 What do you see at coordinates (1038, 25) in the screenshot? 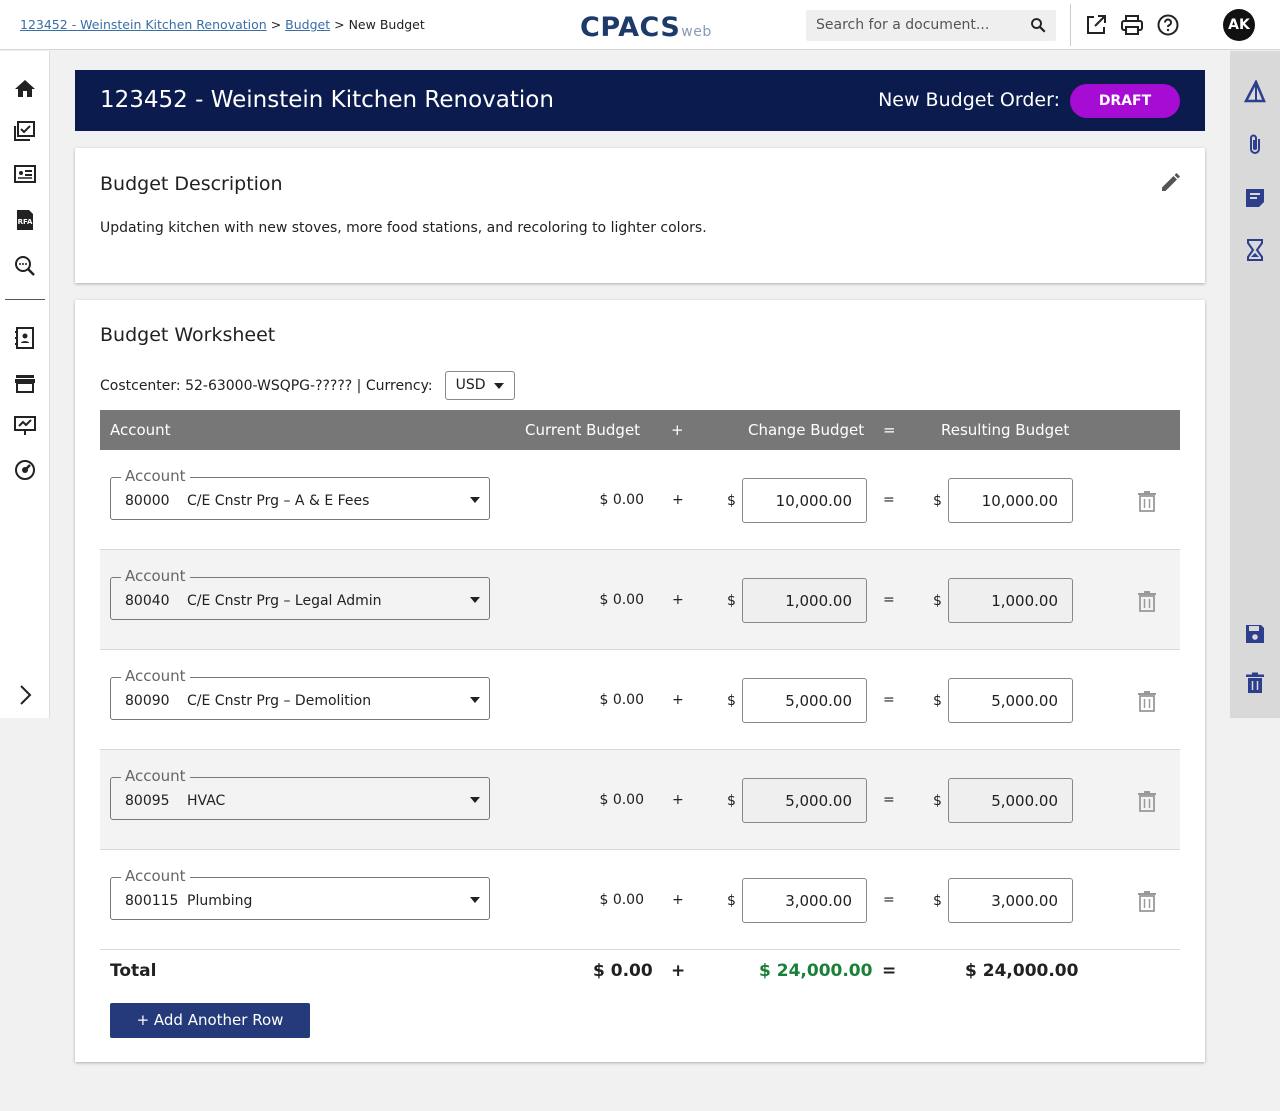
I see `search-icon` at bounding box center [1038, 25].